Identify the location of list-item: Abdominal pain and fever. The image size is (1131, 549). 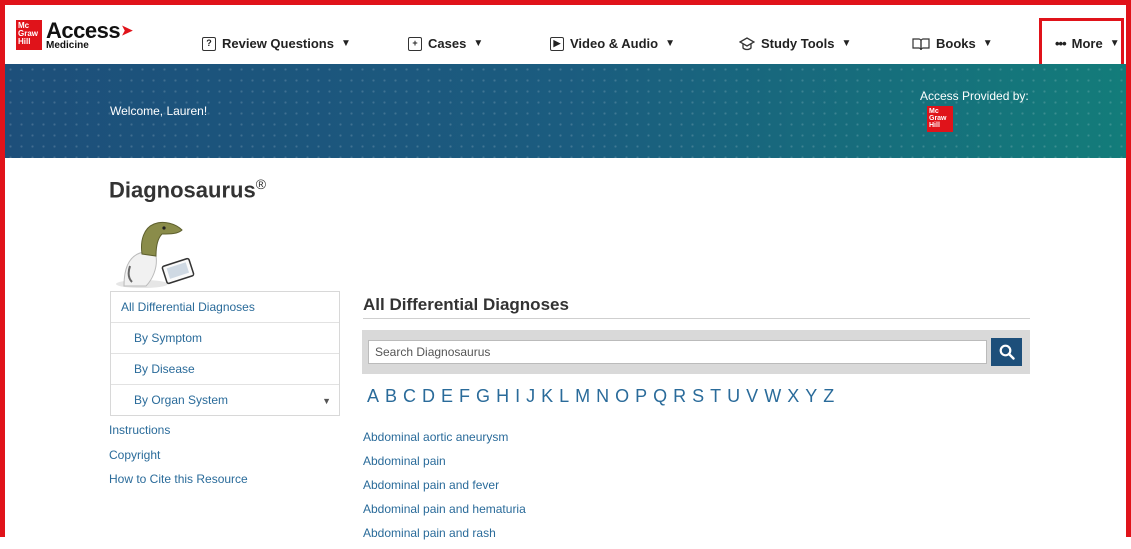
(444, 489).